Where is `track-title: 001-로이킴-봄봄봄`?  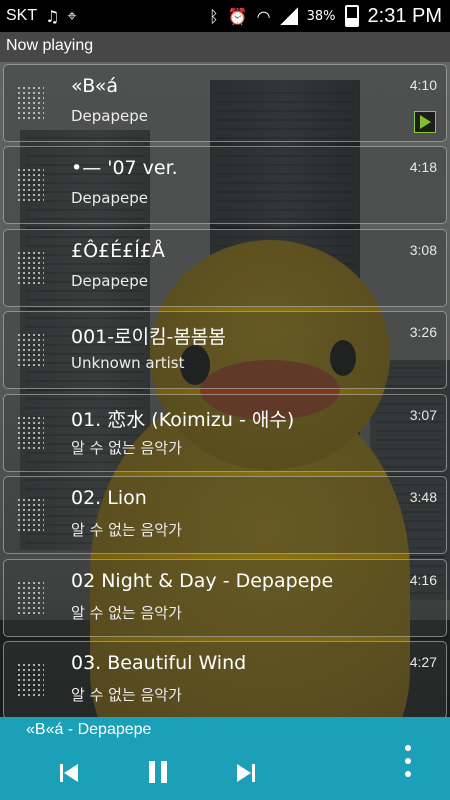
track-title: 001-로이킴-봄봄봄 is located at coordinates (148, 337).